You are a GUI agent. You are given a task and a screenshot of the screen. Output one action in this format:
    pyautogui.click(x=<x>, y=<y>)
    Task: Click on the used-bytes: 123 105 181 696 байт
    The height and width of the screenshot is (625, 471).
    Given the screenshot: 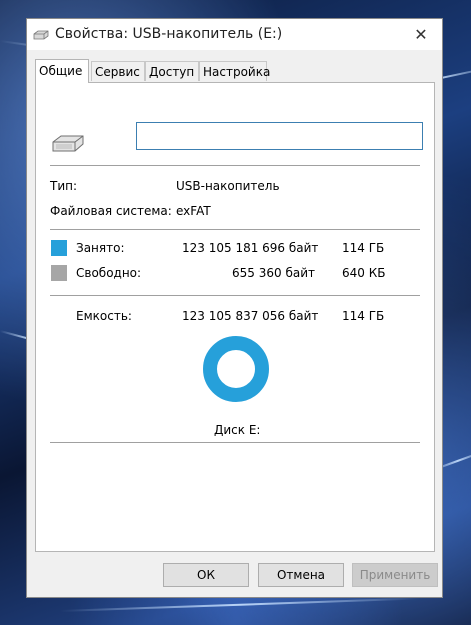 What is the action you would take?
    pyautogui.click(x=250, y=248)
    